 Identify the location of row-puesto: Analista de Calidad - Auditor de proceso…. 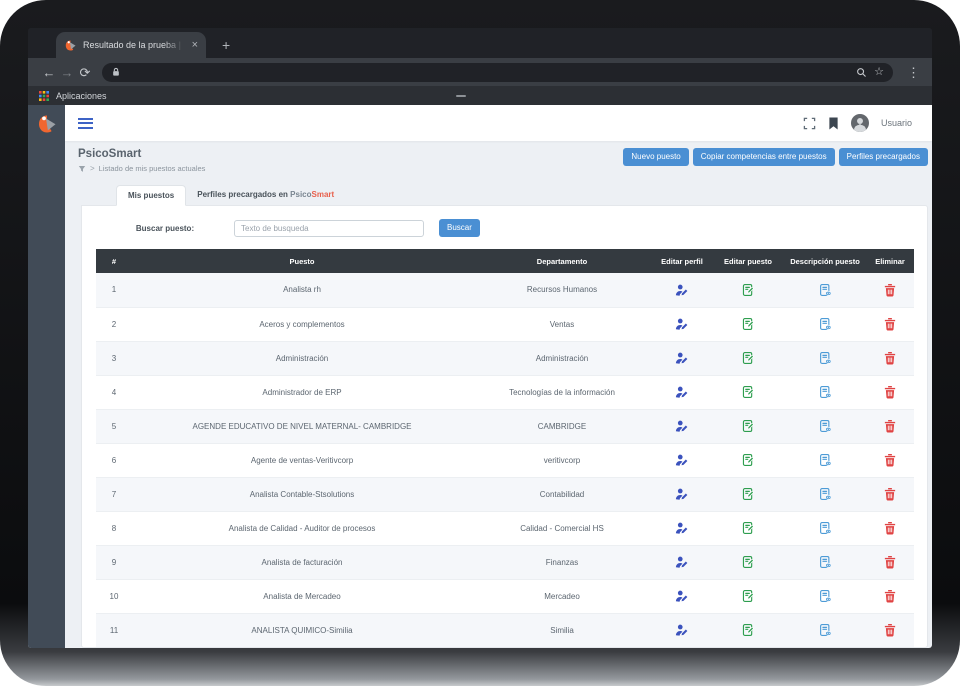
(302, 528).